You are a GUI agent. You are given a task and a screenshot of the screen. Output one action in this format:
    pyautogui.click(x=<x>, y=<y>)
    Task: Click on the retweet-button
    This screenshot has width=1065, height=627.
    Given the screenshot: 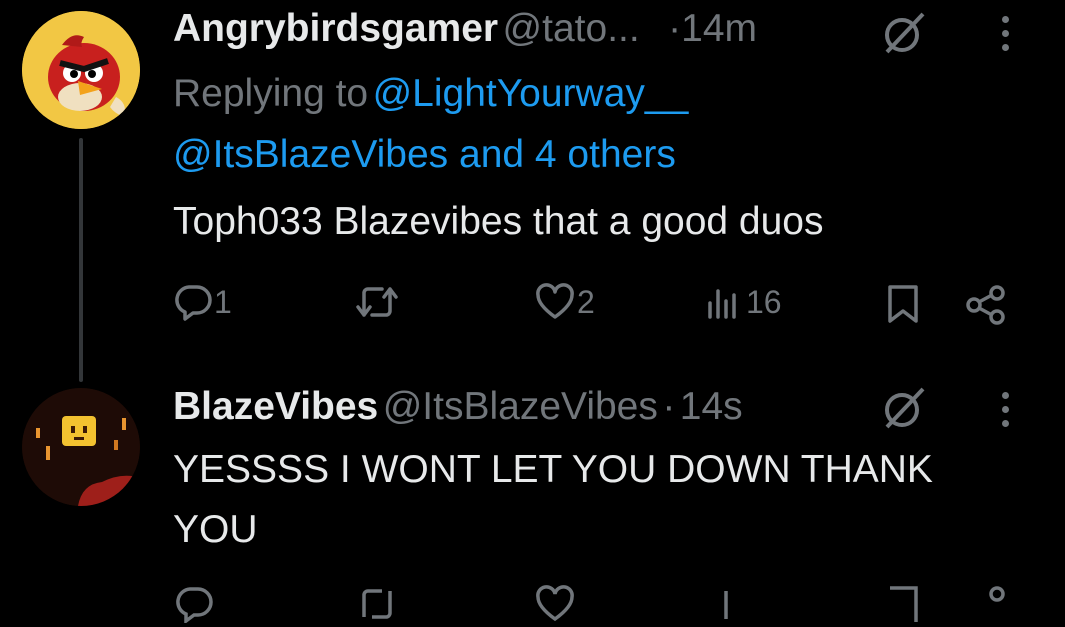 What is the action you would take?
    pyautogui.click(x=377, y=302)
    